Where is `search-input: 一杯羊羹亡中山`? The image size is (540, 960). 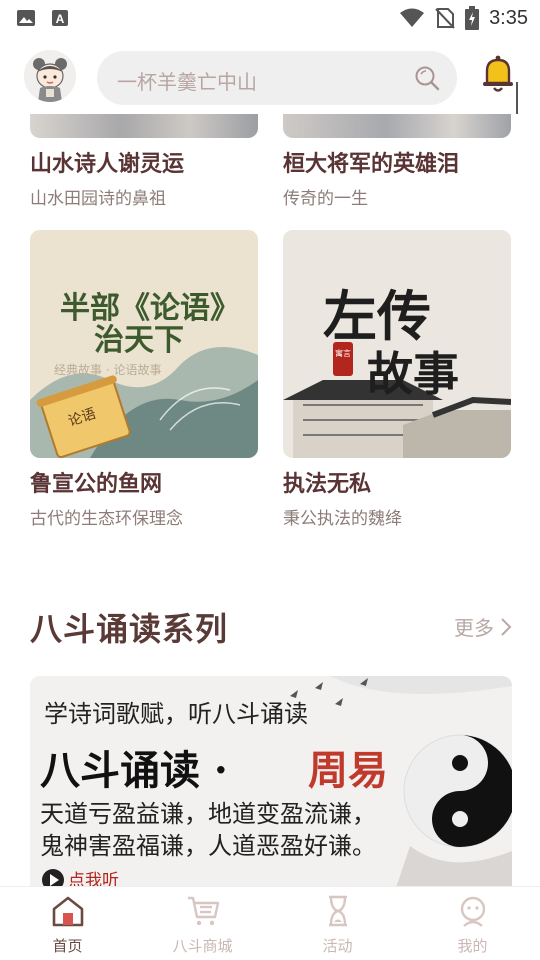
search-input: 一杯羊羹亡中山 is located at coordinates (277, 78).